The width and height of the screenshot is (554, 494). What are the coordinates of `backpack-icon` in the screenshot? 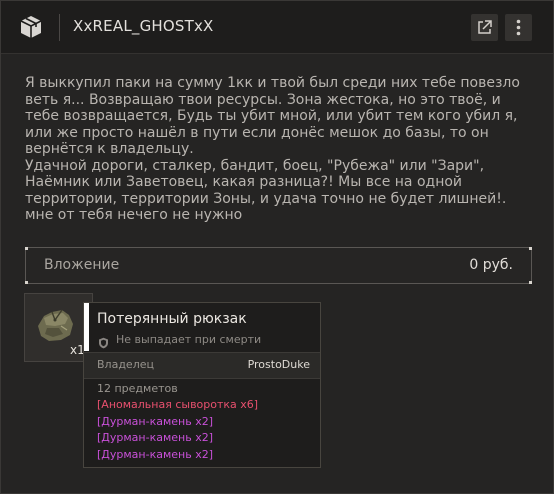 It's located at (55, 325).